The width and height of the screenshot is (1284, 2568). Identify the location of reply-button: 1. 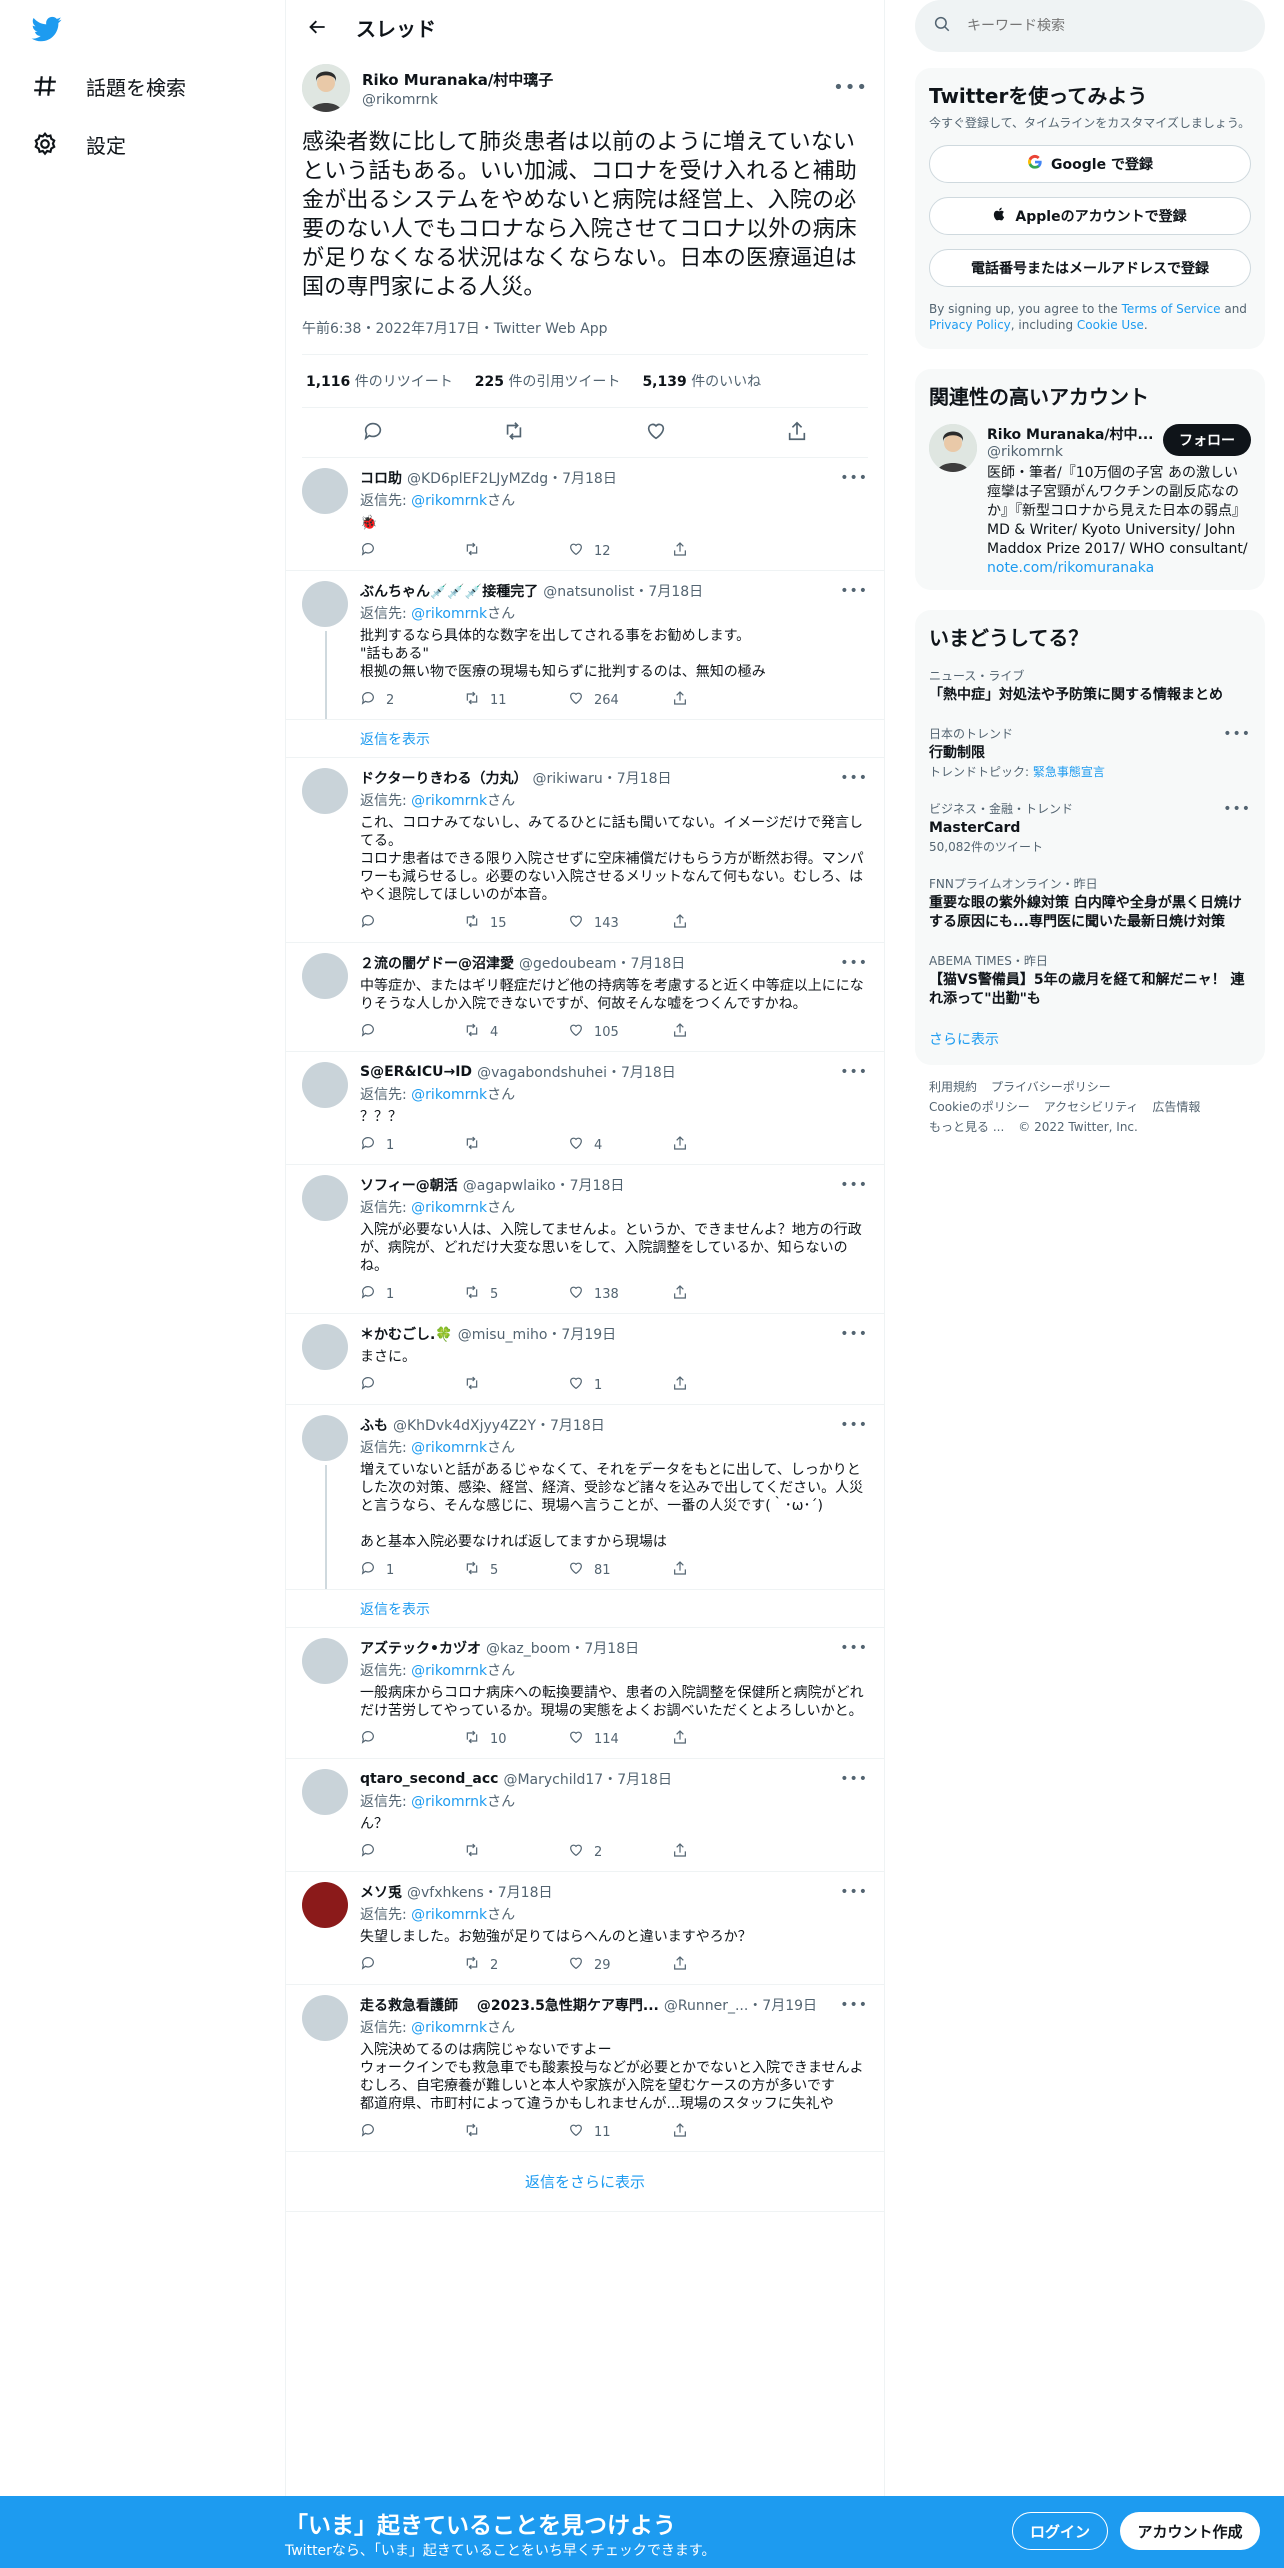
(412, 1145).